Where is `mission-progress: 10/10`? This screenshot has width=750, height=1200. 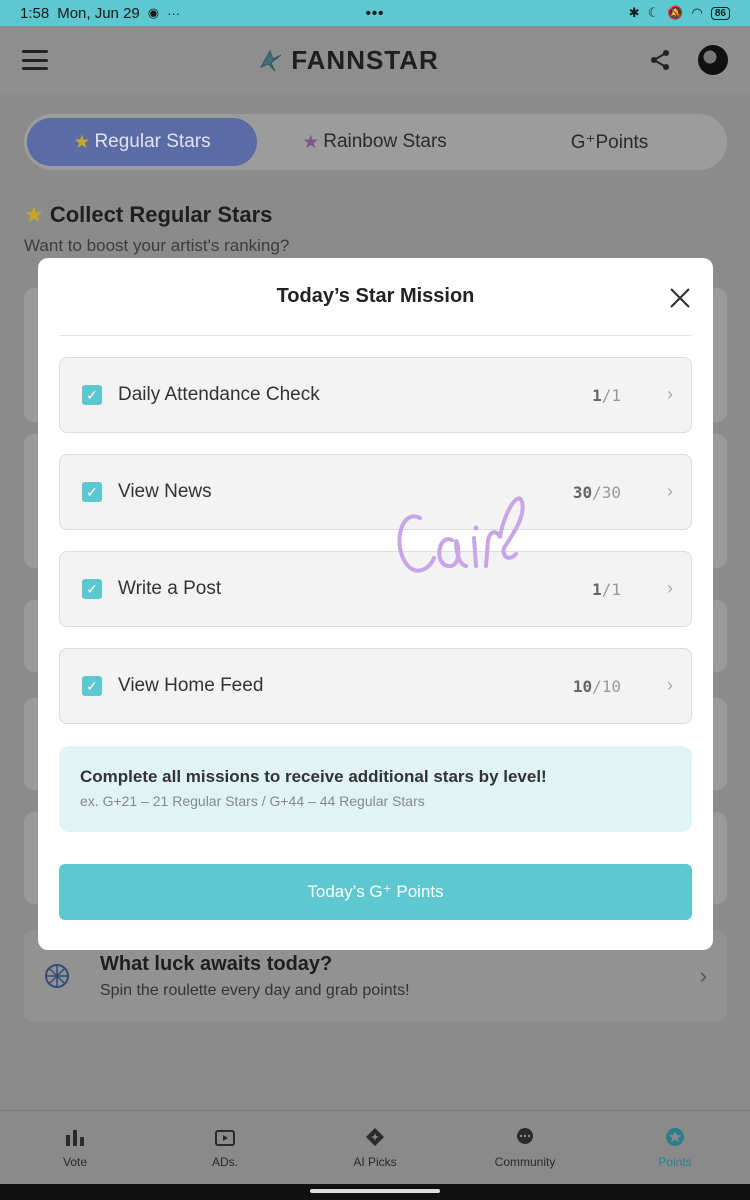 mission-progress: 10/10 is located at coordinates (596, 686).